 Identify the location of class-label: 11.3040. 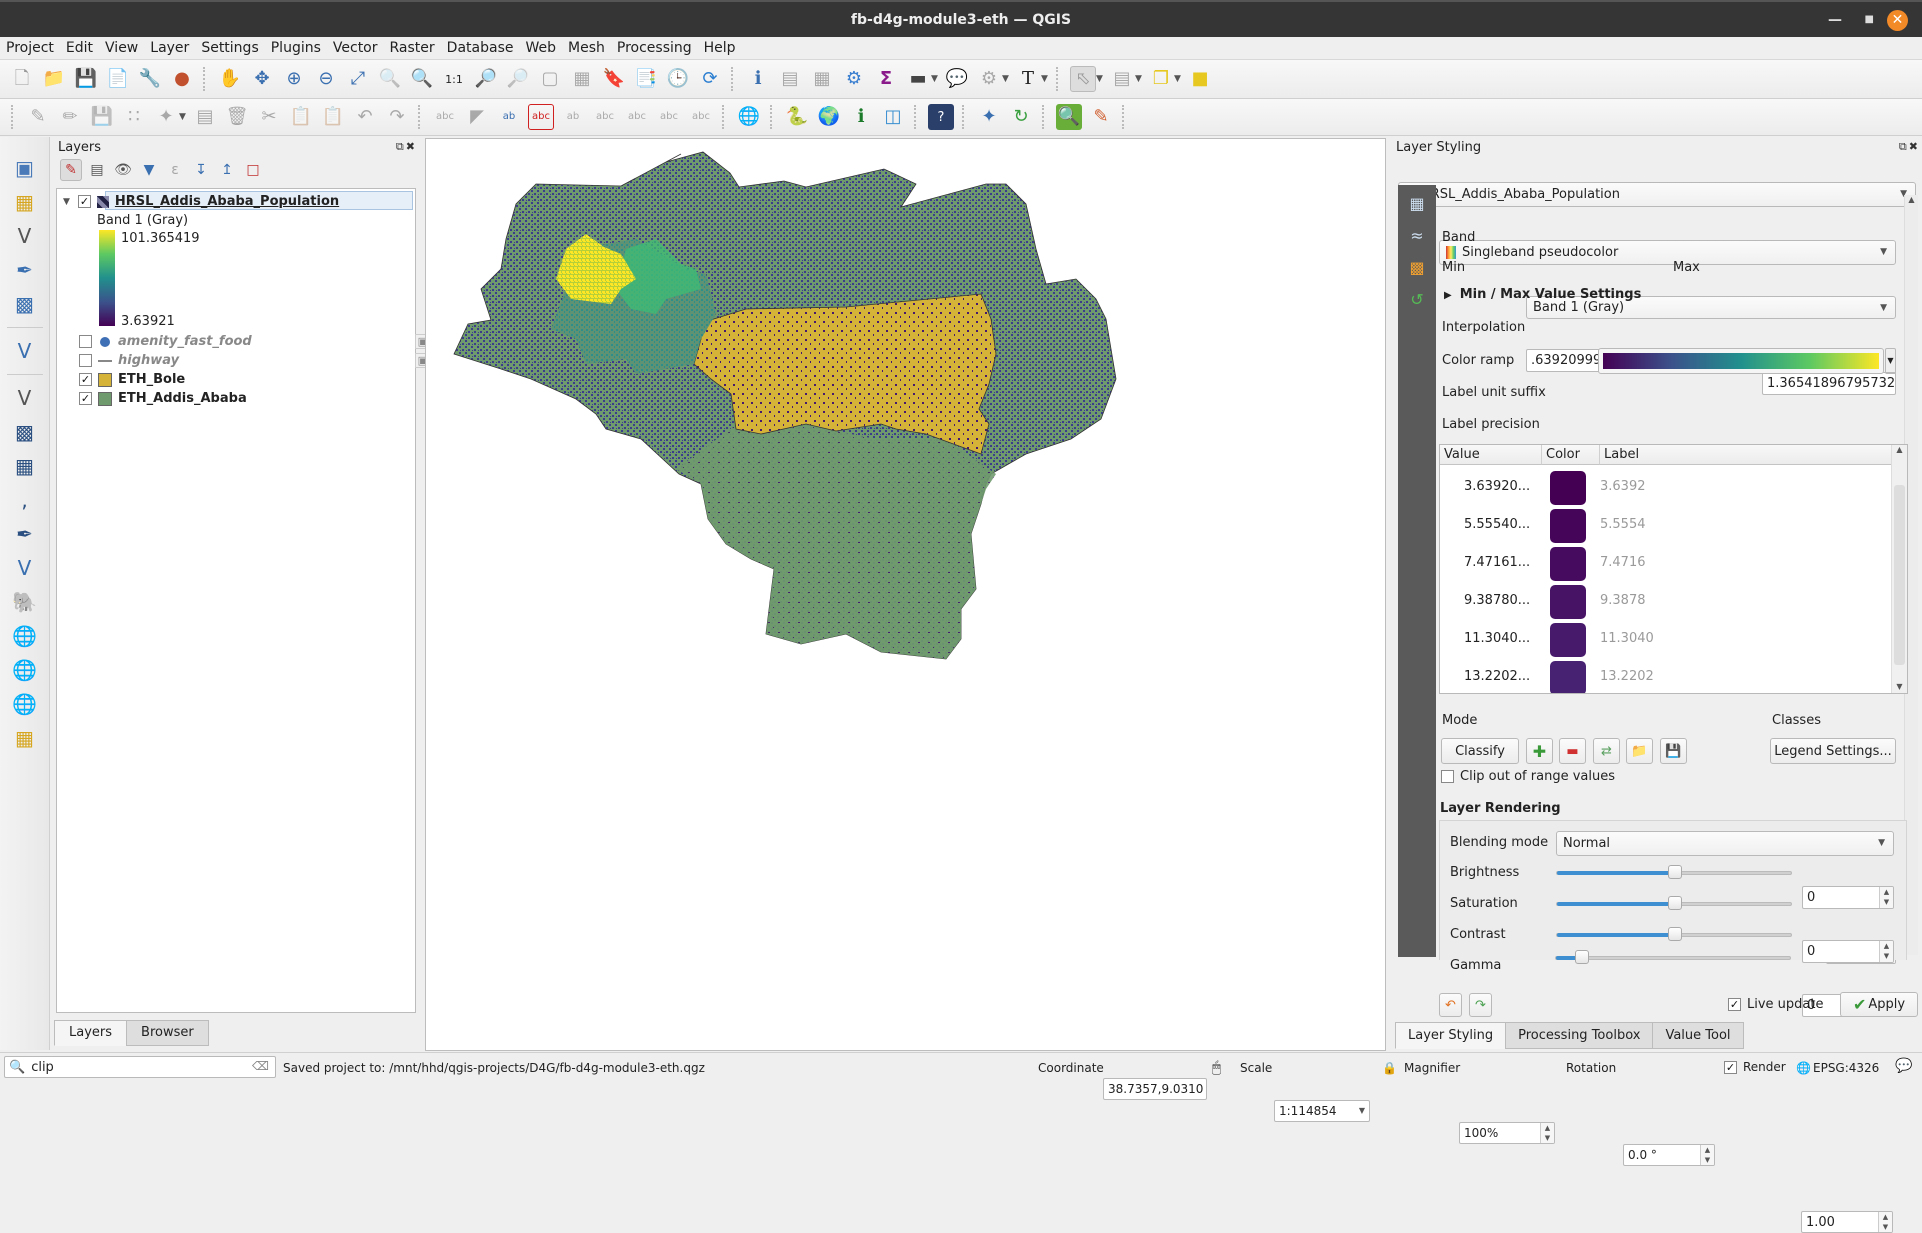
(1627, 638).